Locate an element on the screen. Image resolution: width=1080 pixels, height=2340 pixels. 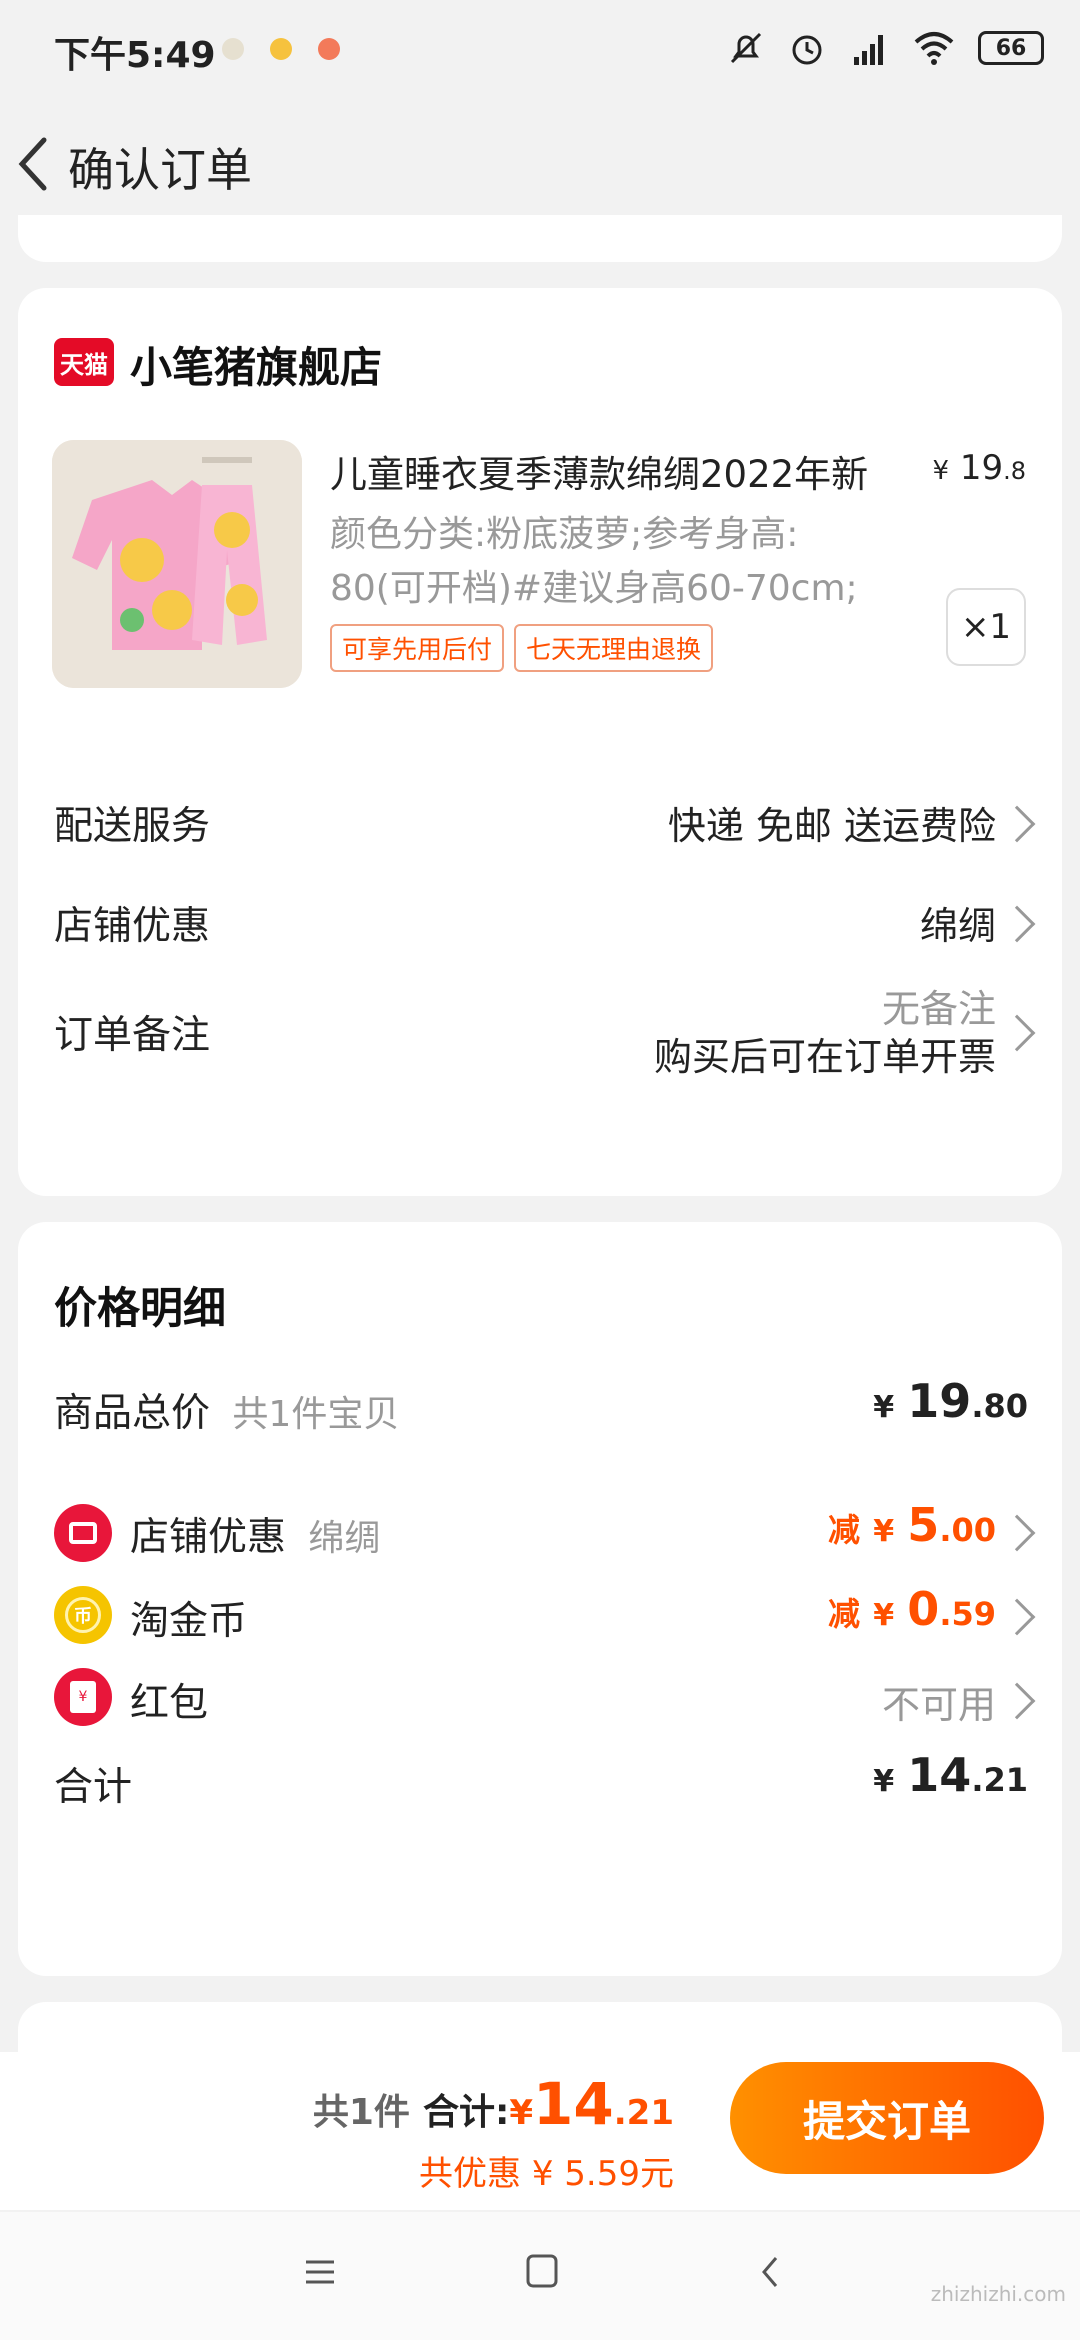
sum-amount: ¥ 14.21 is located at coordinates (950, 1775).